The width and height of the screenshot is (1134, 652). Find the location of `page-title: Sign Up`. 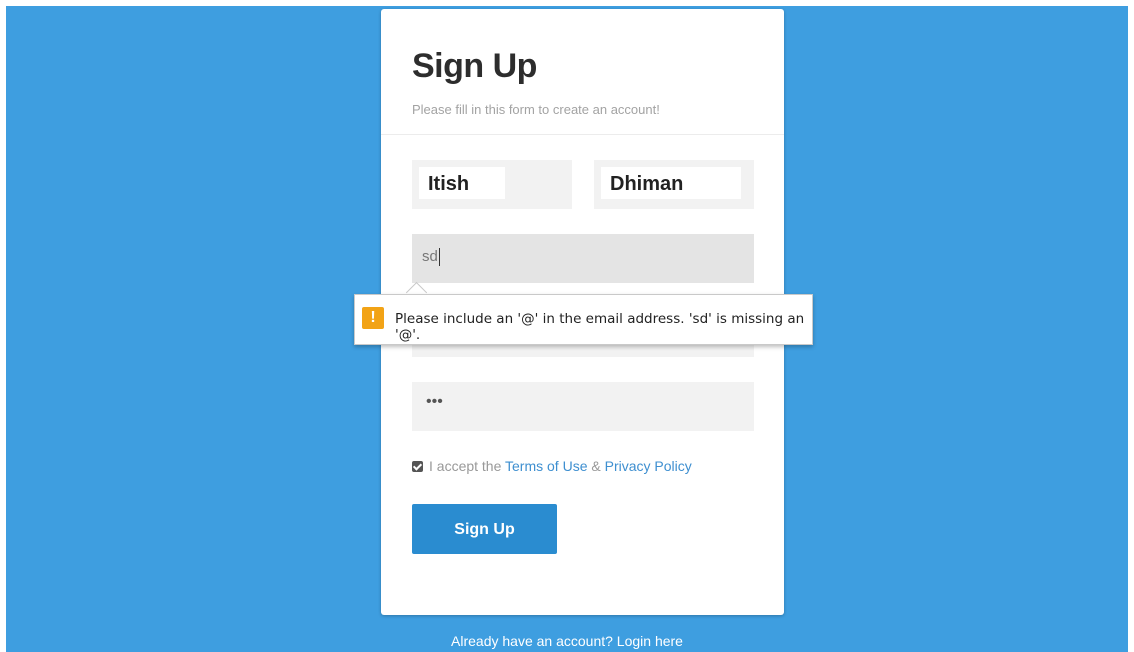

page-title: Sign Up is located at coordinates (474, 66).